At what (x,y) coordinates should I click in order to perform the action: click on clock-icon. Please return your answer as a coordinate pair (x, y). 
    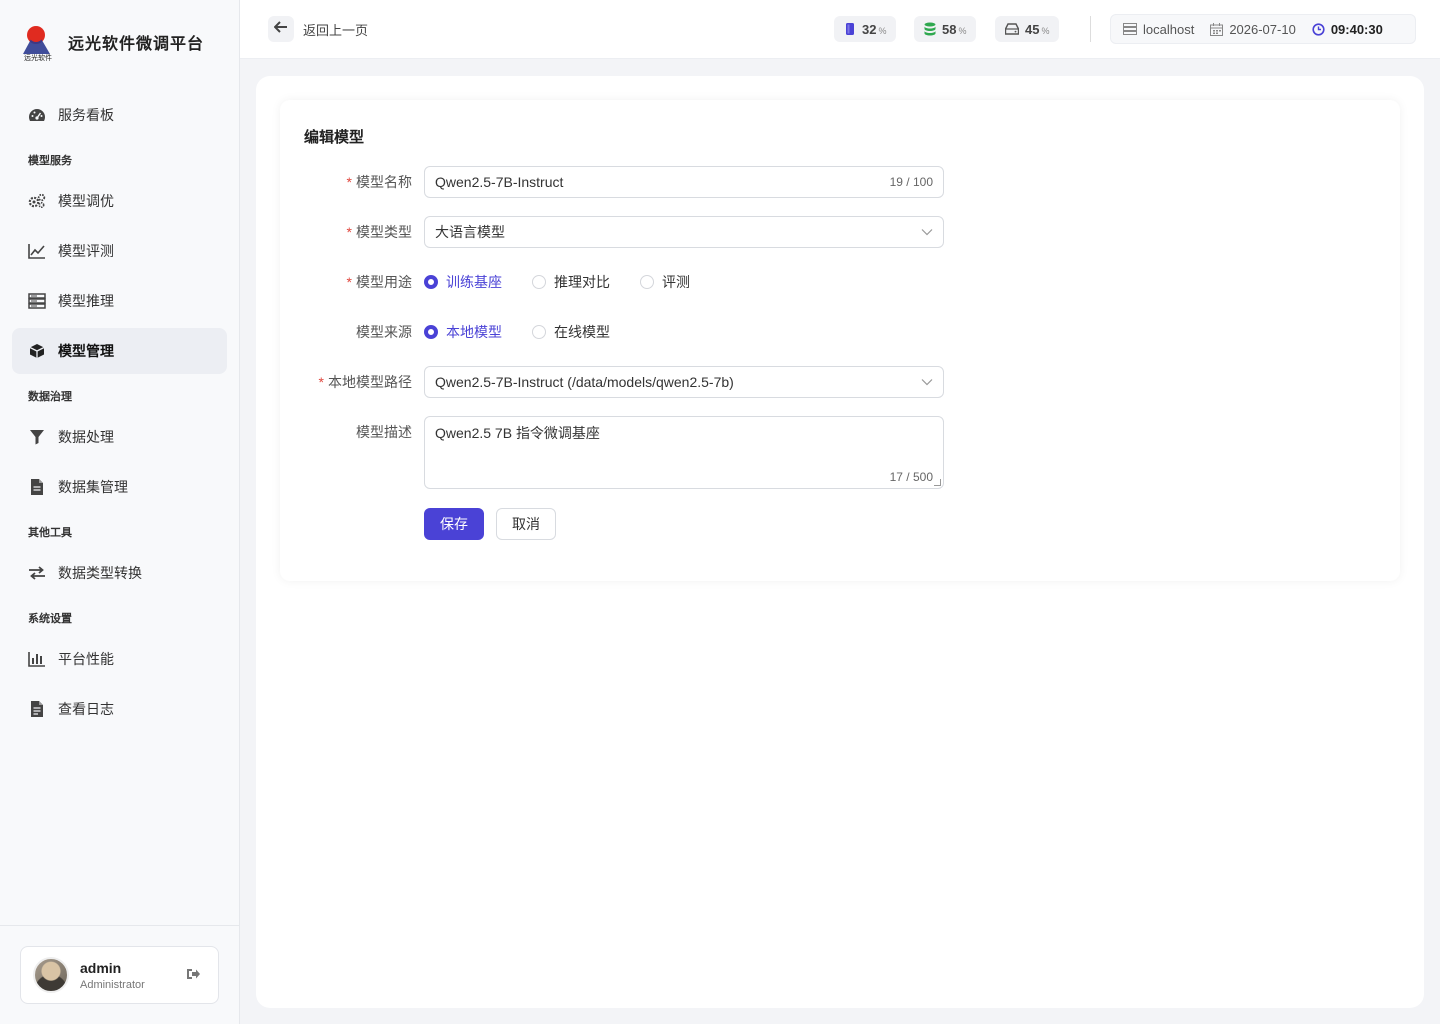
    Looking at the image, I should click on (1318, 29).